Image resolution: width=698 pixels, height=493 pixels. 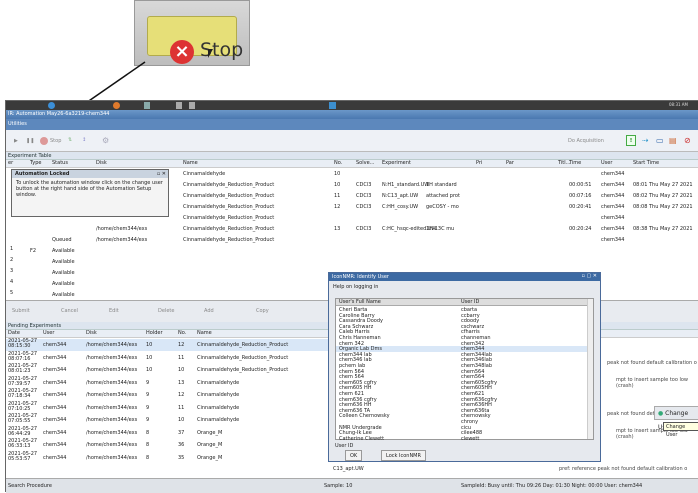 What do you see at coordinates (148, 457) in the screenshot?
I see `cell-holder: 8` at bounding box center [148, 457].